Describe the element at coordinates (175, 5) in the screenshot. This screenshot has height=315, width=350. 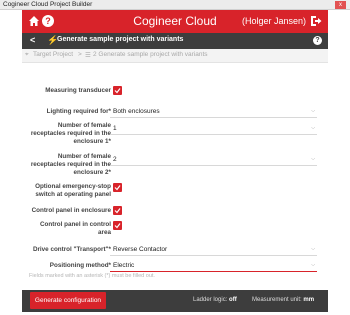
I see `window-titlebar: Cogineer Cloud Project Builder x` at that location.